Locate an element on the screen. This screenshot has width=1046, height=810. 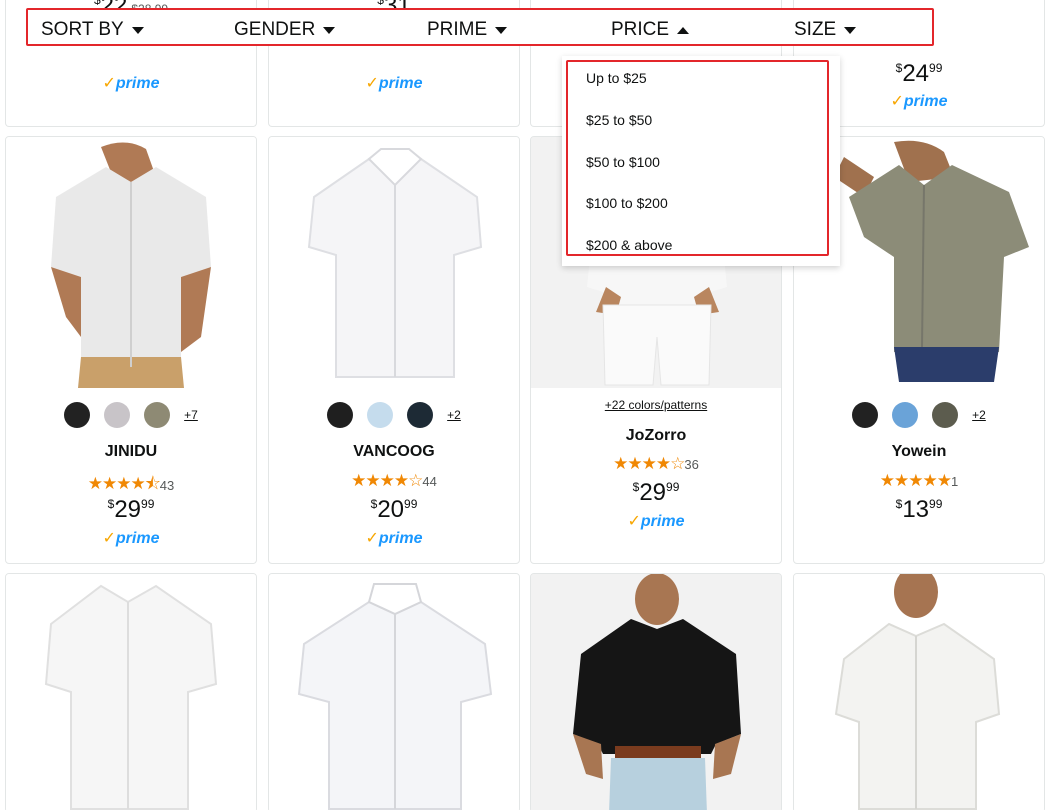
size-filter: SIZE is located at coordinates (825, 30).